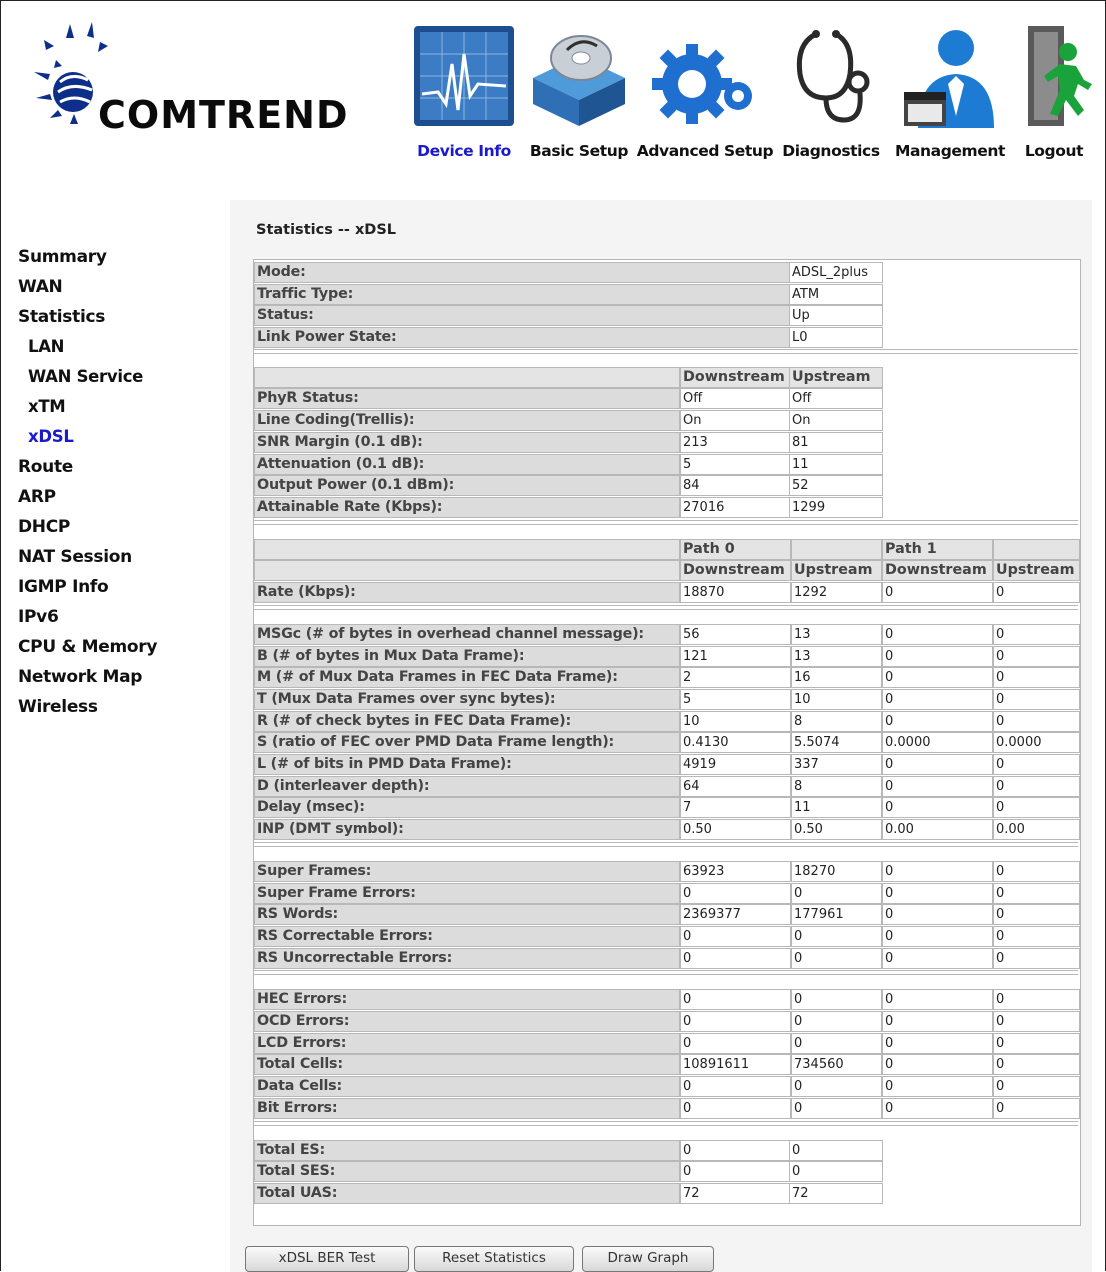 This screenshot has height=1272, width=1106. What do you see at coordinates (1054, 151) in the screenshot?
I see `nav-label: Logout` at bounding box center [1054, 151].